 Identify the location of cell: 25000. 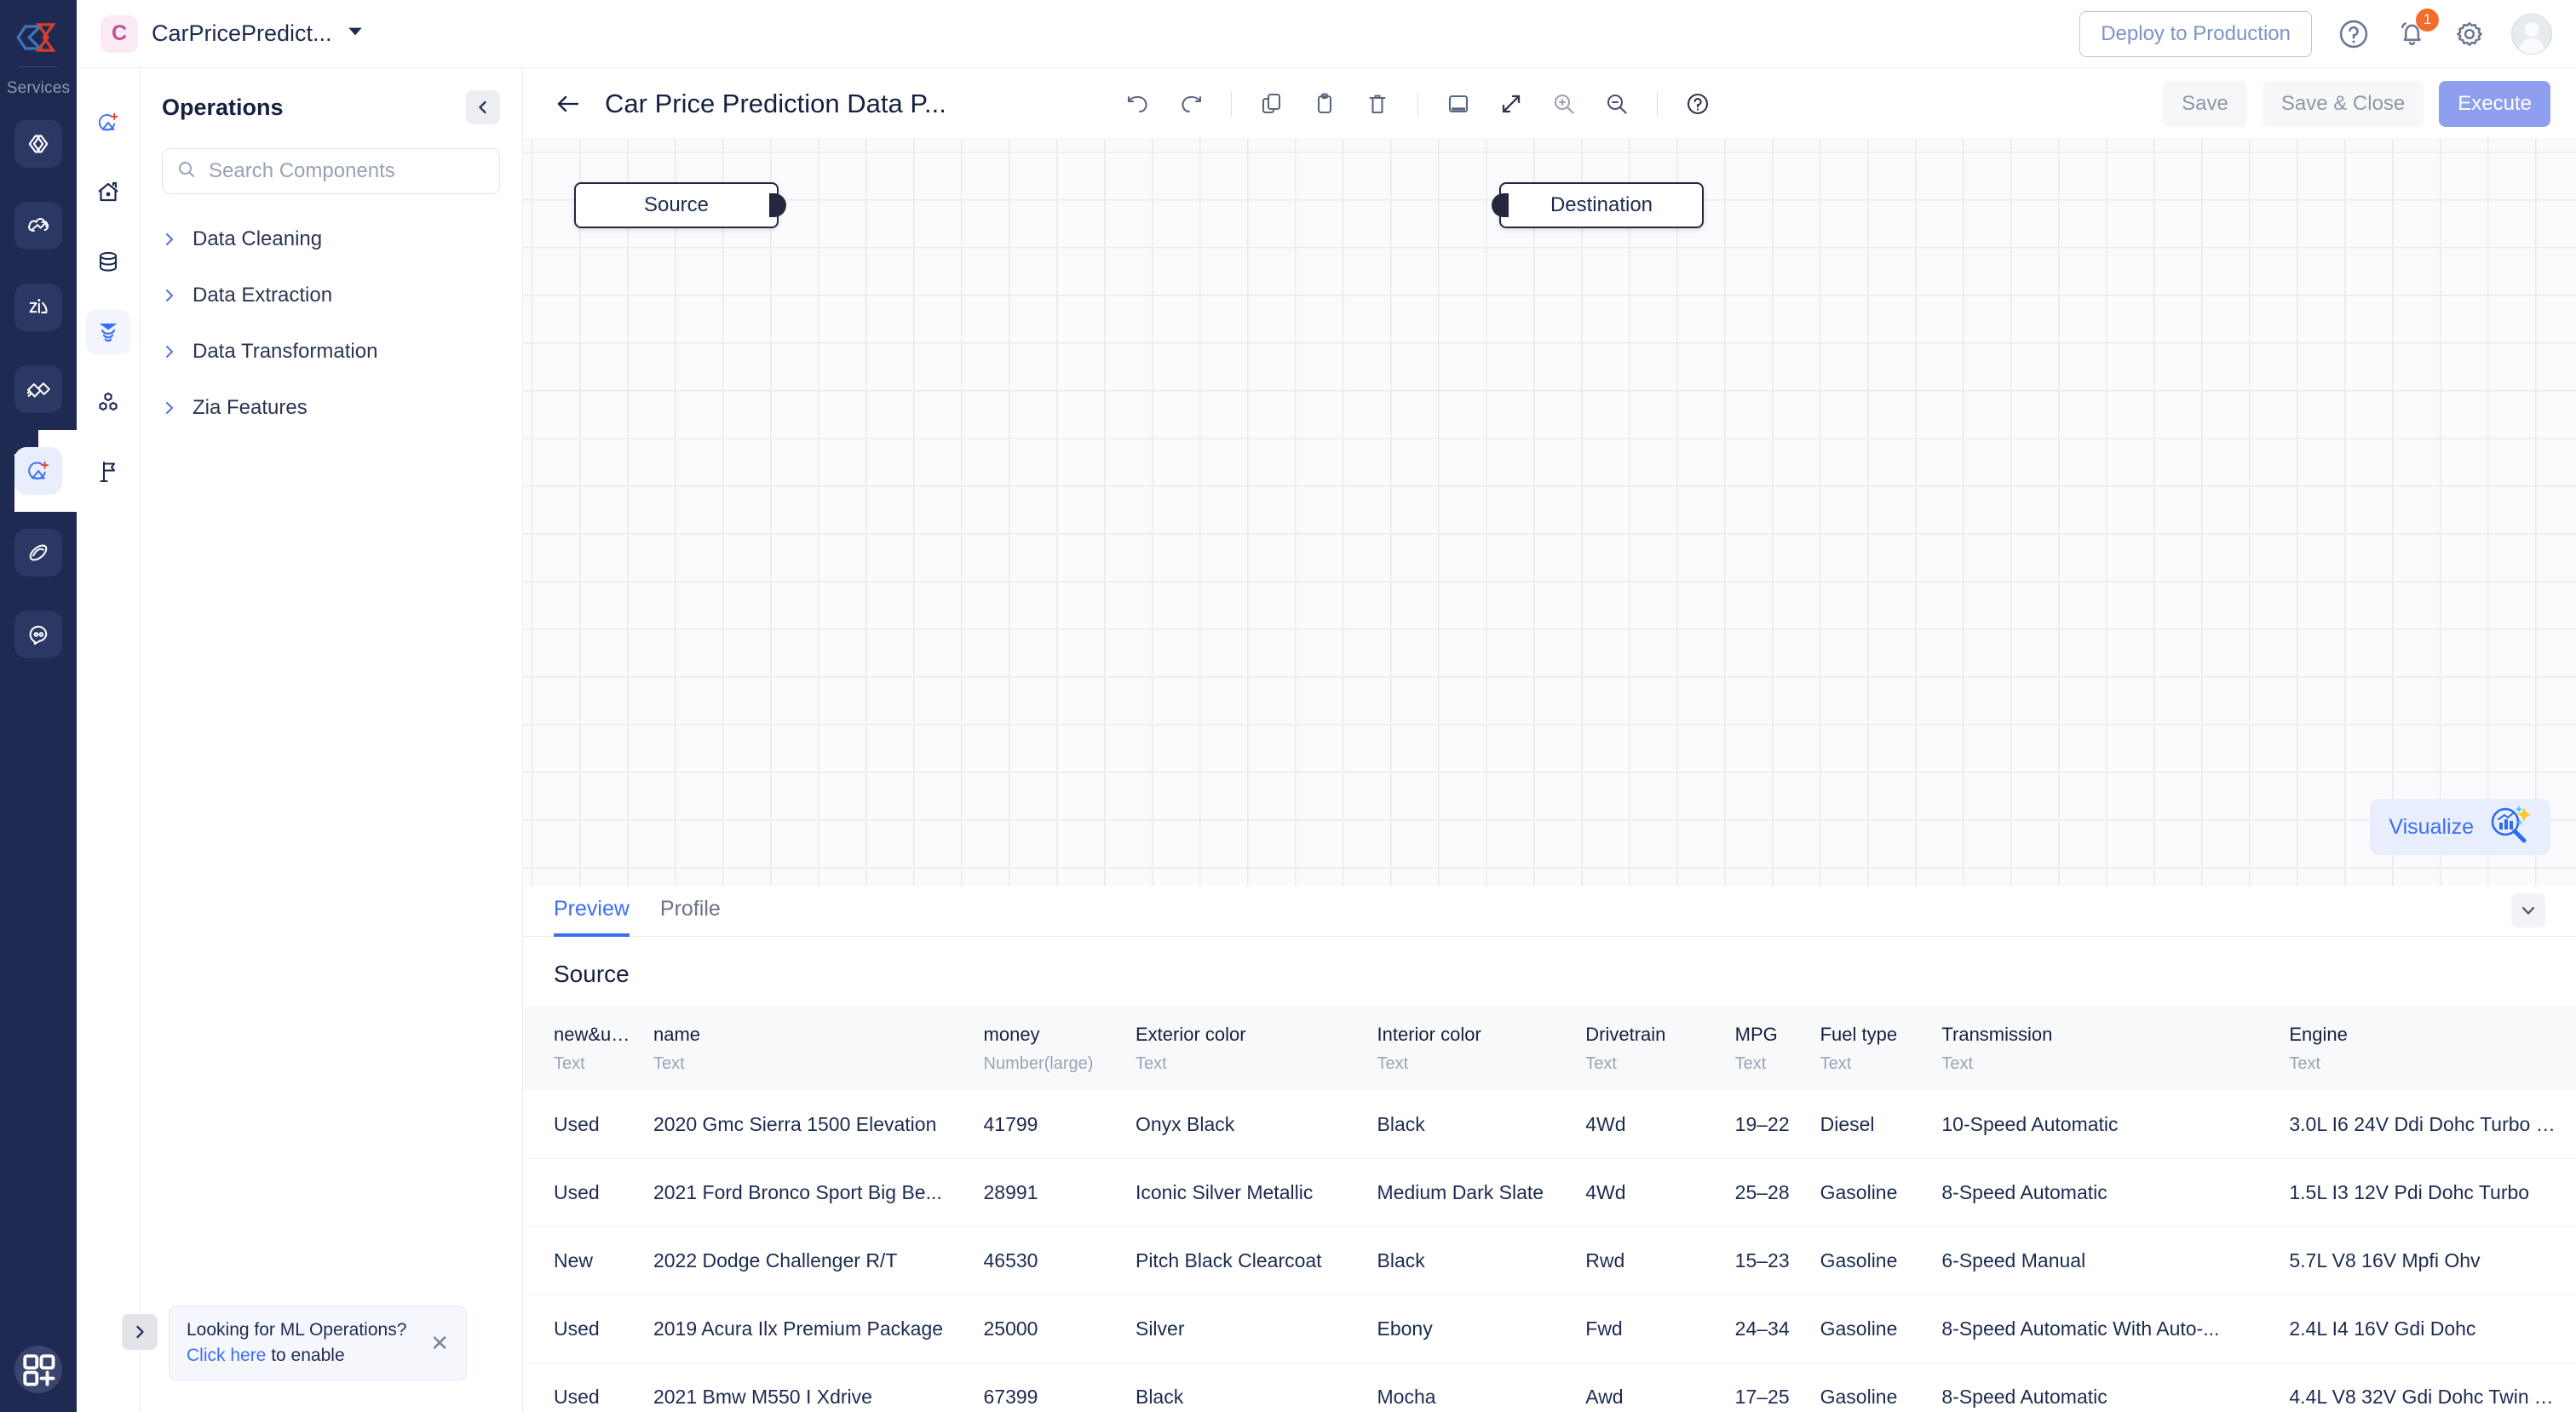
(1059, 1328).